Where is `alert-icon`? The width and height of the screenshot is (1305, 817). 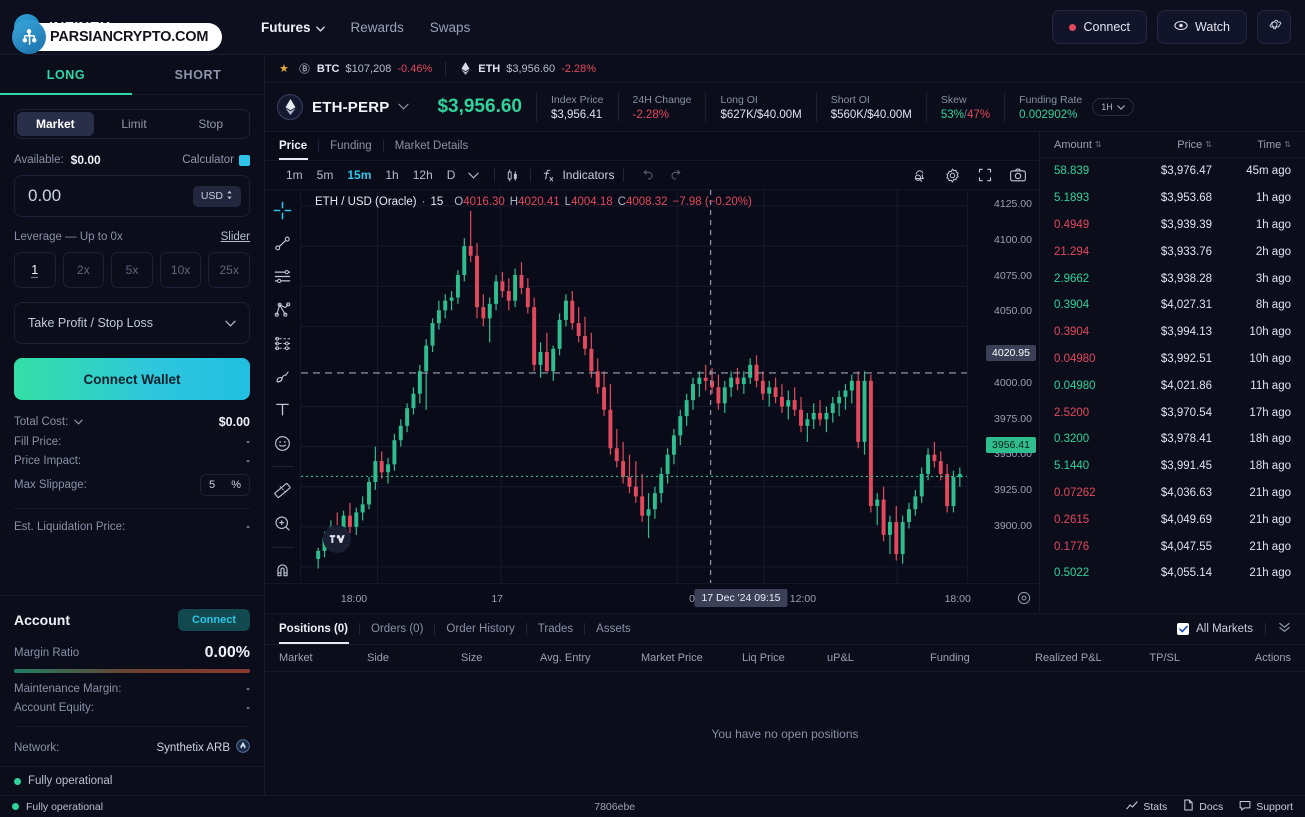 alert-icon is located at coordinates (919, 175).